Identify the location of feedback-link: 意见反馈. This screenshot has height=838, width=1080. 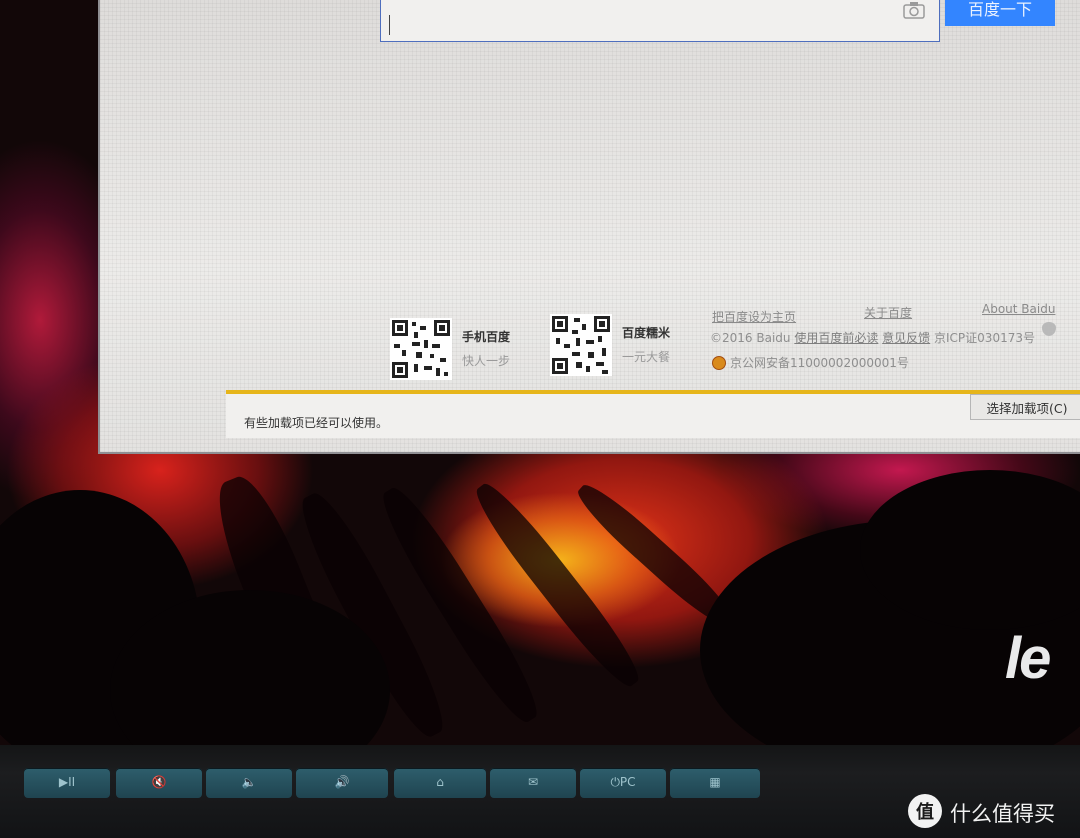
(906, 338).